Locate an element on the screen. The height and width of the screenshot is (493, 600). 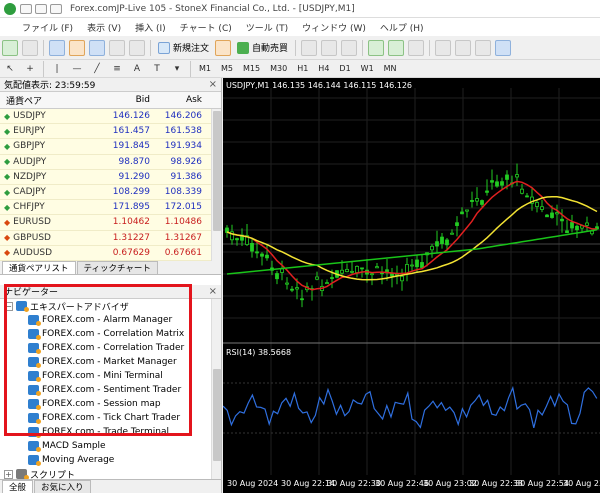
expert-item: MACD Sample is located at coordinates (110, 446).